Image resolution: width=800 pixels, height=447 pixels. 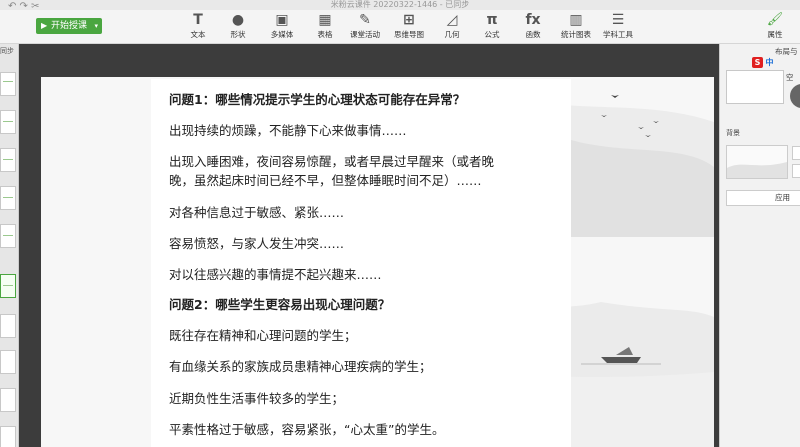 What do you see at coordinates (576, 34) in the screenshot?
I see `tool-label: 统计图表` at bounding box center [576, 34].